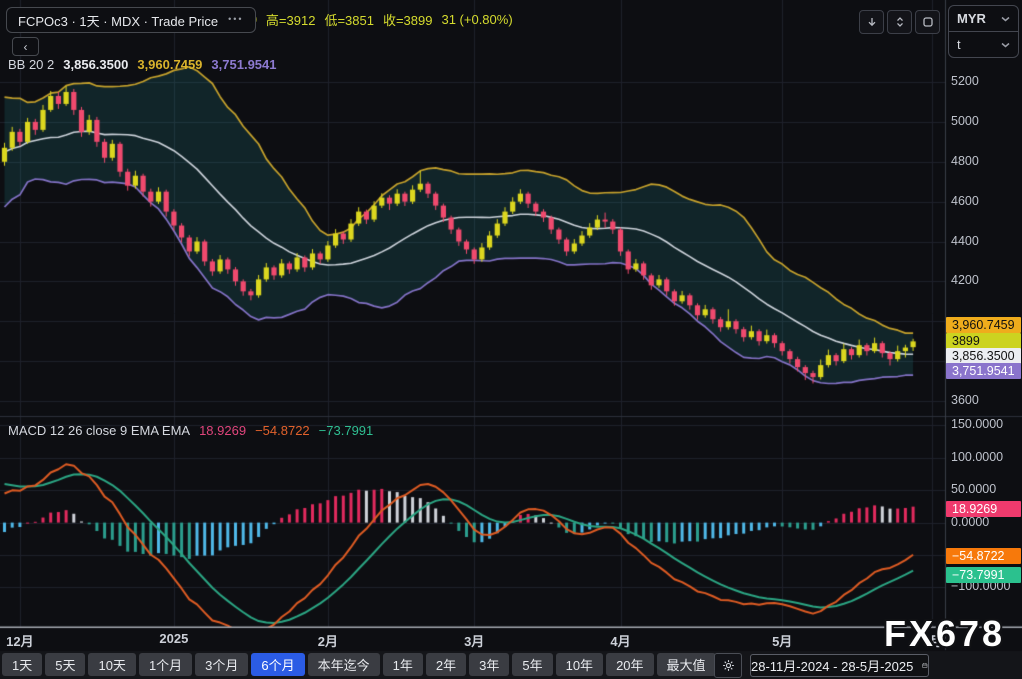  Describe the element at coordinates (686, 664) in the screenshot. I see `range-button-最大值: 最大值` at that location.